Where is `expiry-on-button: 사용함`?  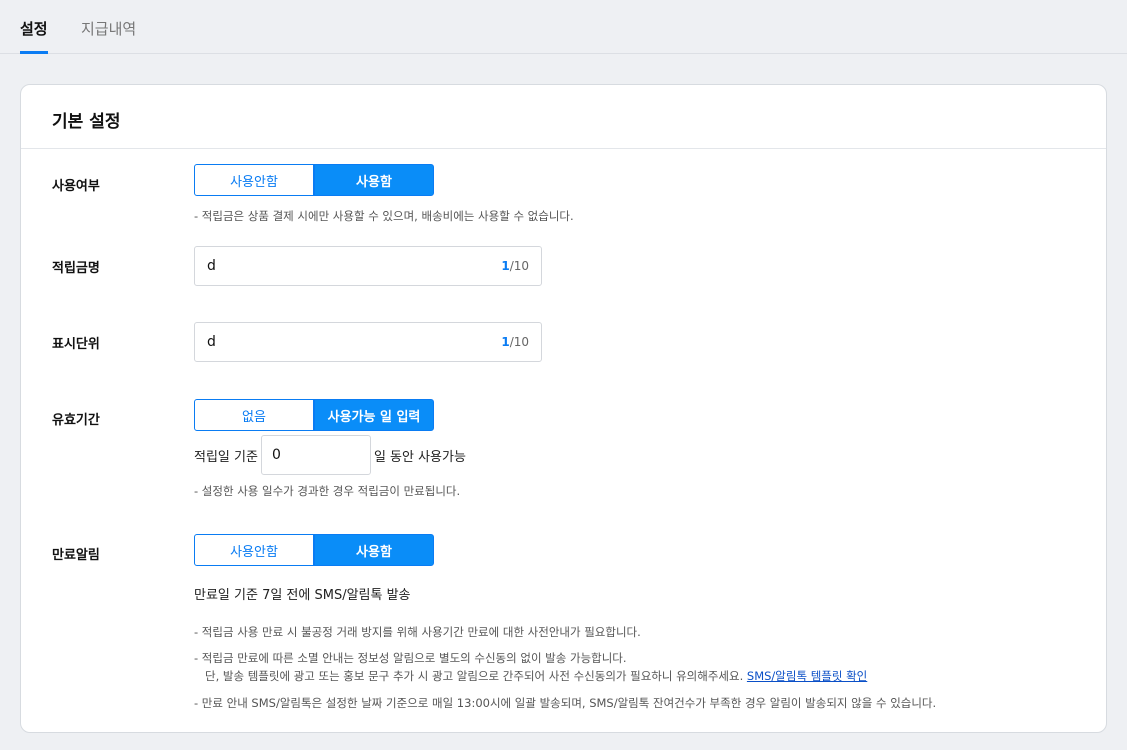 expiry-on-button: 사용함 is located at coordinates (374, 550).